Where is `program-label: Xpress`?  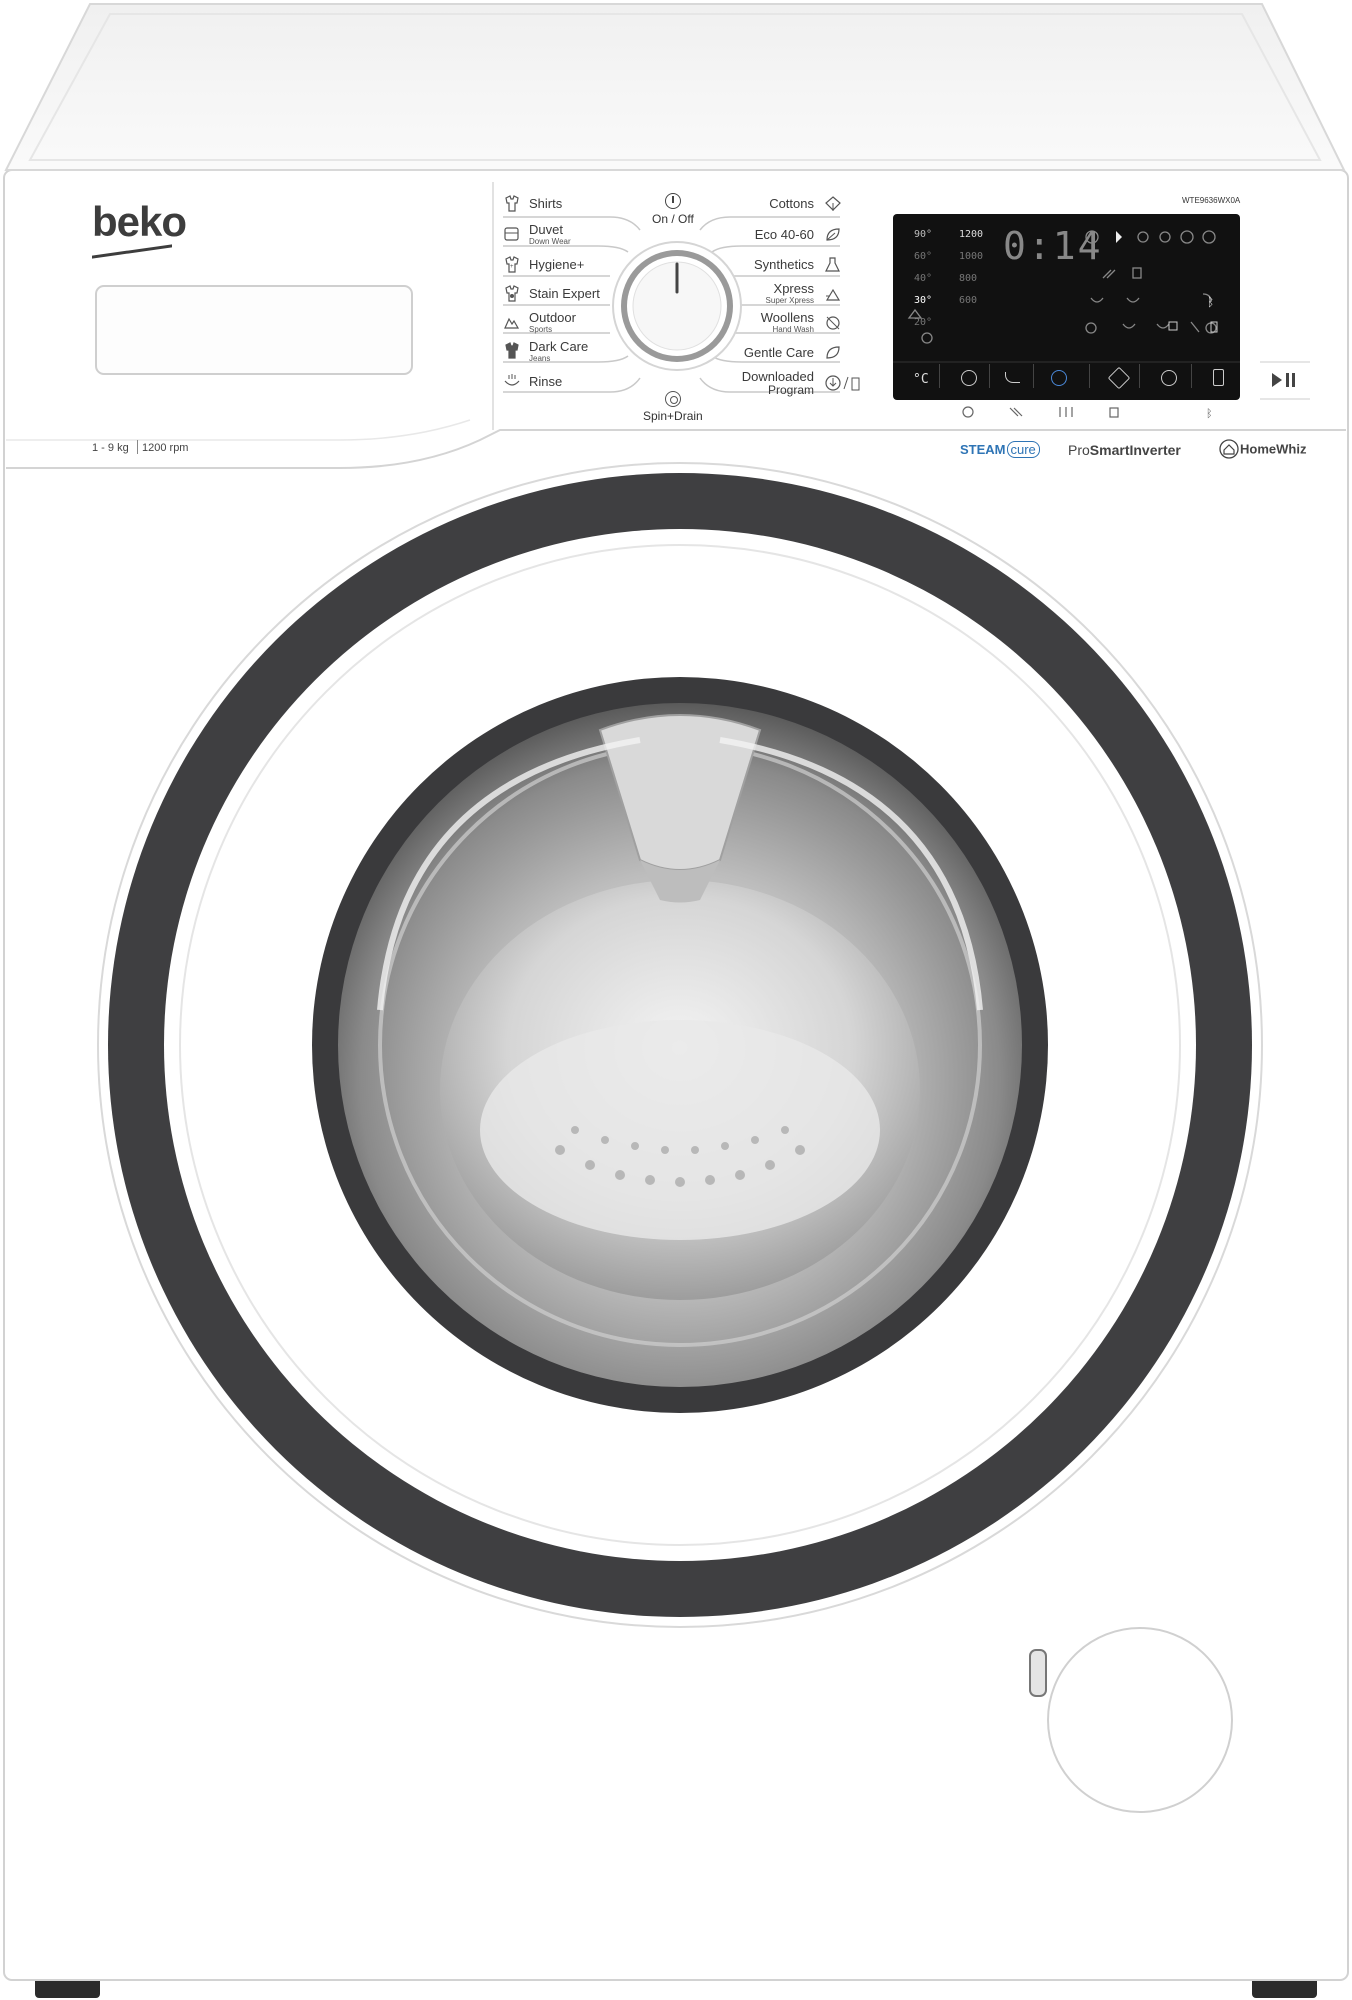 program-label: Xpress is located at coordinates (793, 288).